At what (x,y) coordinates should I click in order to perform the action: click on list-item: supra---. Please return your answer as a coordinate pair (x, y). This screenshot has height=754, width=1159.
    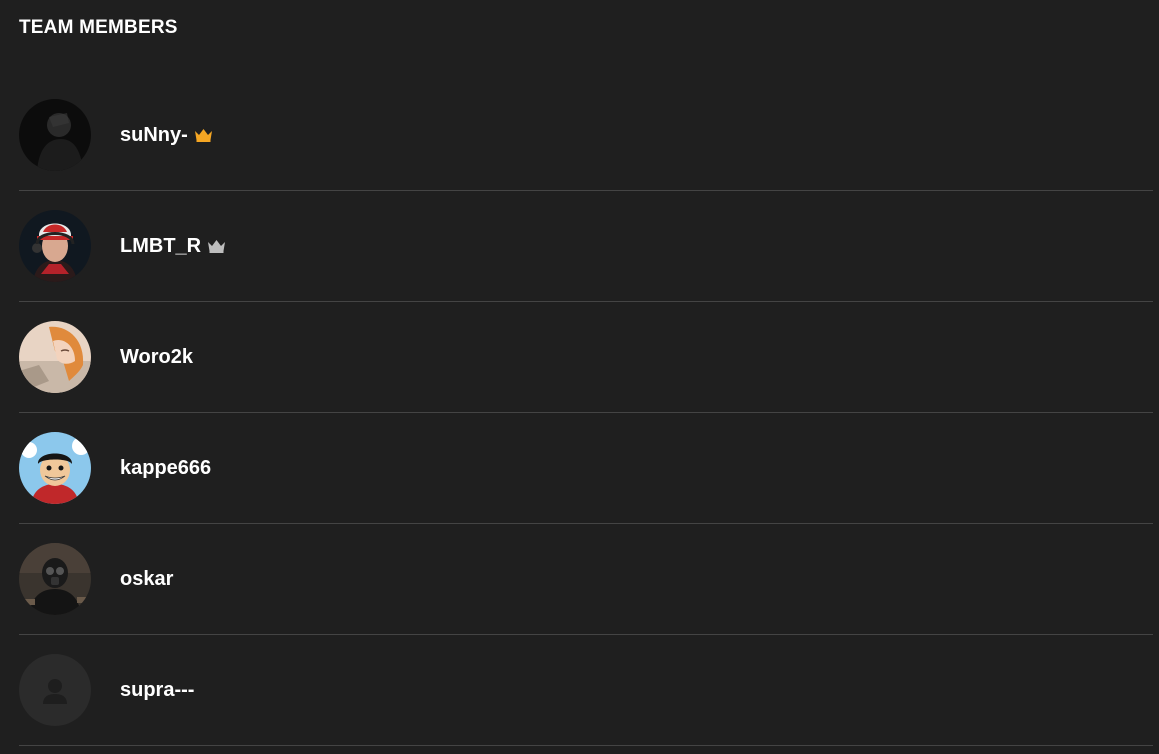
    Looking at the image, I should click on (586, 690).